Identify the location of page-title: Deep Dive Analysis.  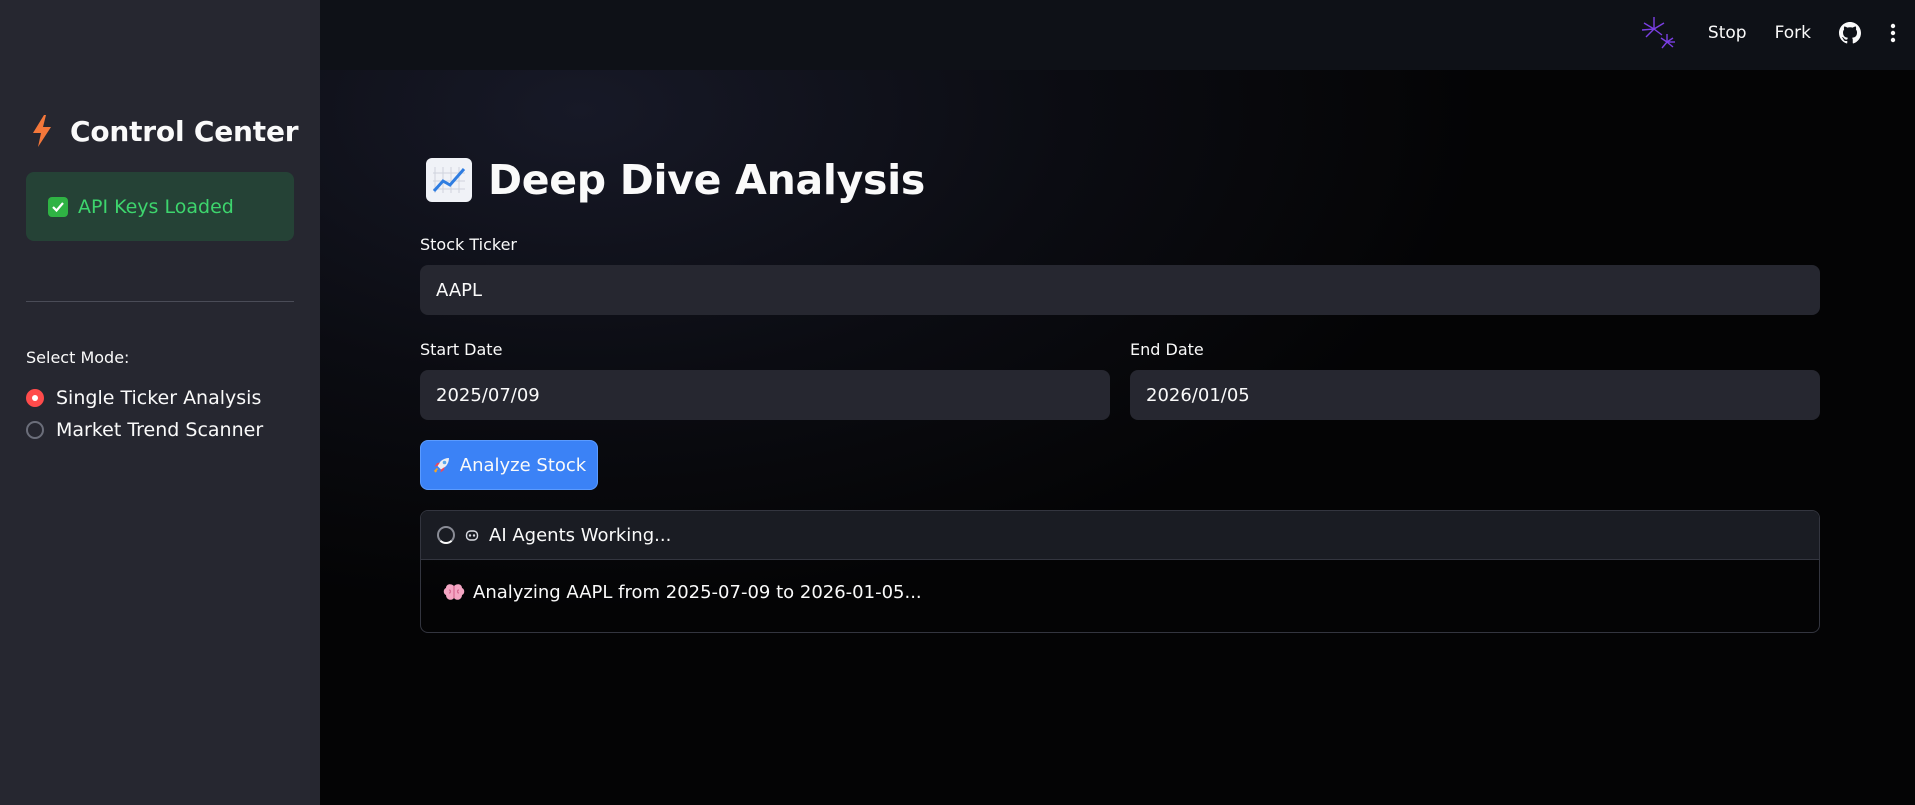
(675, 180).